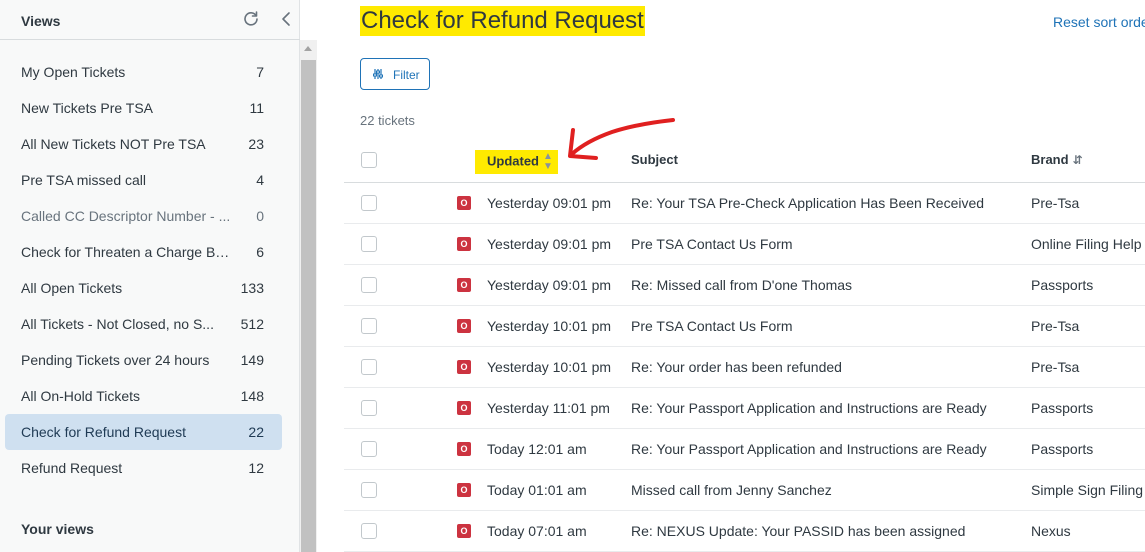 Image resolution: width=1145 pixels, height=552 pixels. What do you see at coordinates (537, 490) in the screenshot?
I see `cell-updated: Today 01:01 am` at bounding box center [537, 490].